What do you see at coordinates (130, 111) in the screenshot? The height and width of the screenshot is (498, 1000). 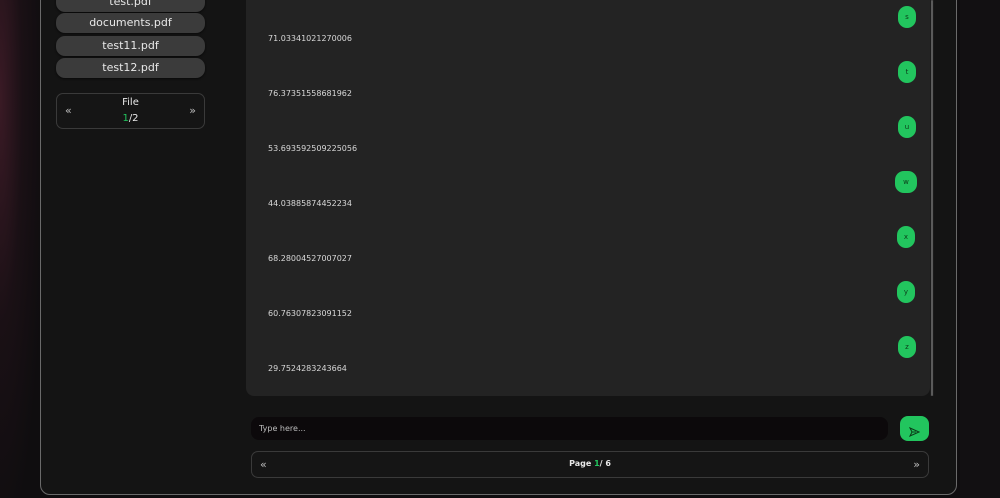 I see `file-pager: « File 1/2 »` at bounding box center [130, 111].